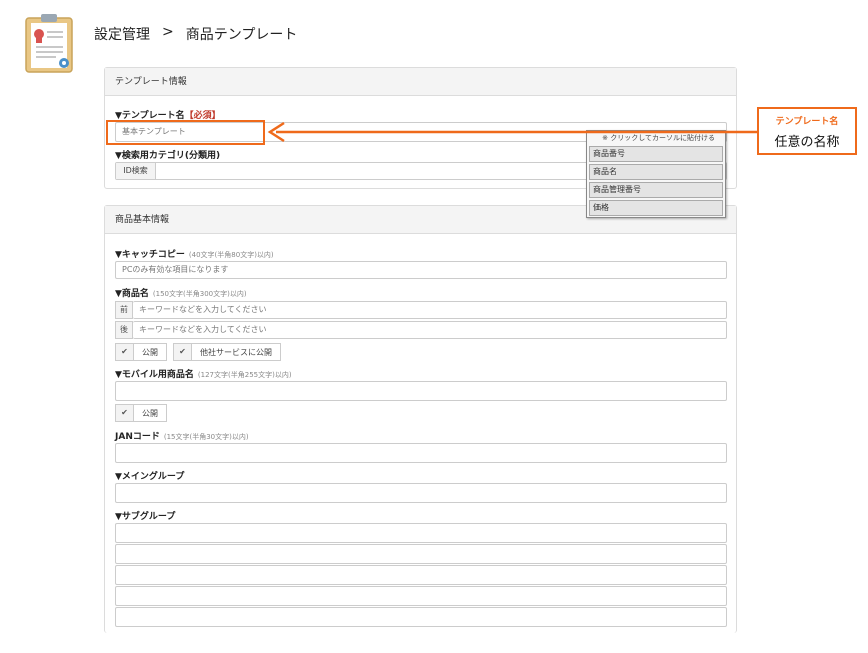 This screenshot has width=868, height=653. I want to click on clipboard-icon, so click(49, 43).